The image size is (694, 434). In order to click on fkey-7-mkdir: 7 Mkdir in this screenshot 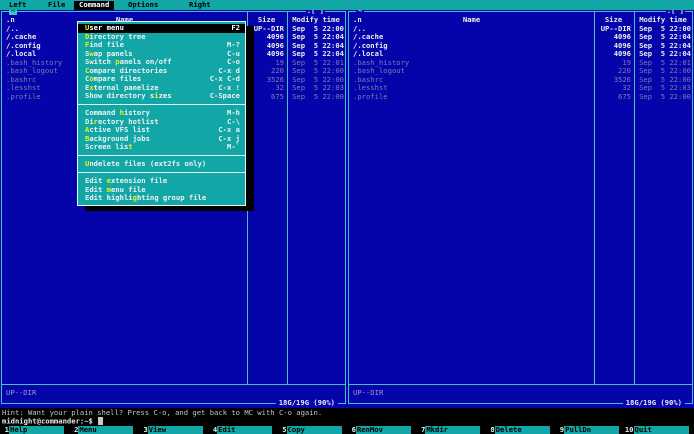, I will do `click(450, 429)`.